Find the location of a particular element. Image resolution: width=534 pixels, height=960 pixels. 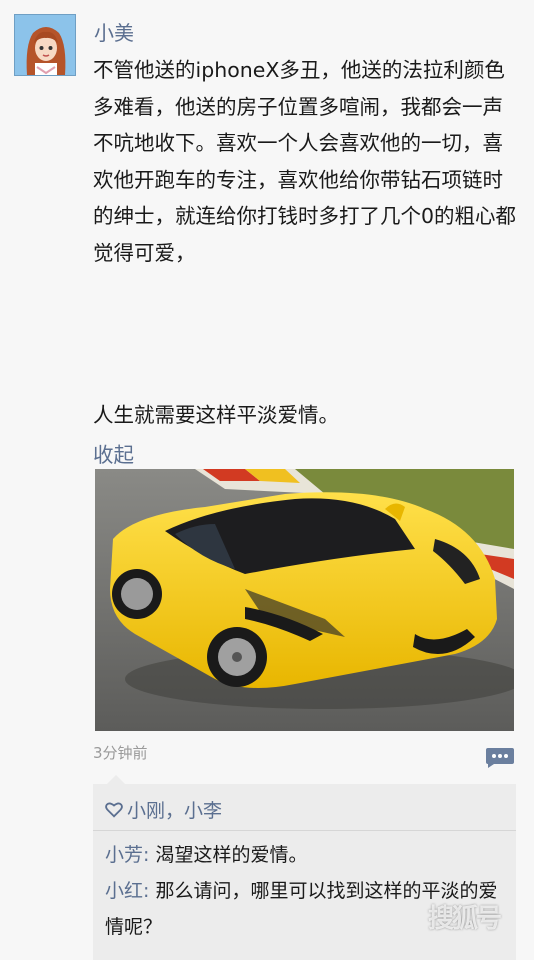

post-text-closing: 人生就需要这样平淡爱情。 is located at coordinates (216, 415).